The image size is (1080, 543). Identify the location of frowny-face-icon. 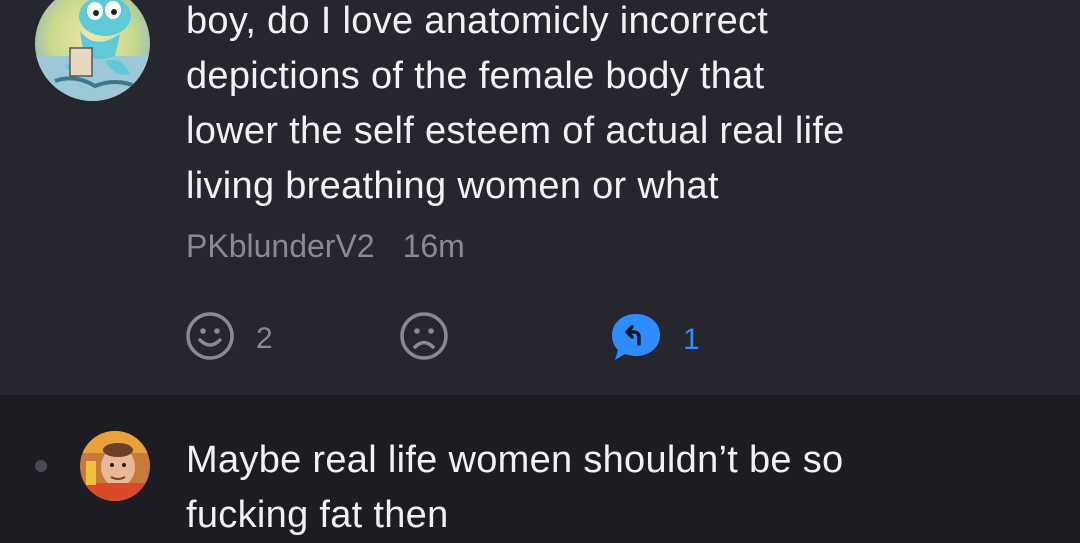
(424, 338).